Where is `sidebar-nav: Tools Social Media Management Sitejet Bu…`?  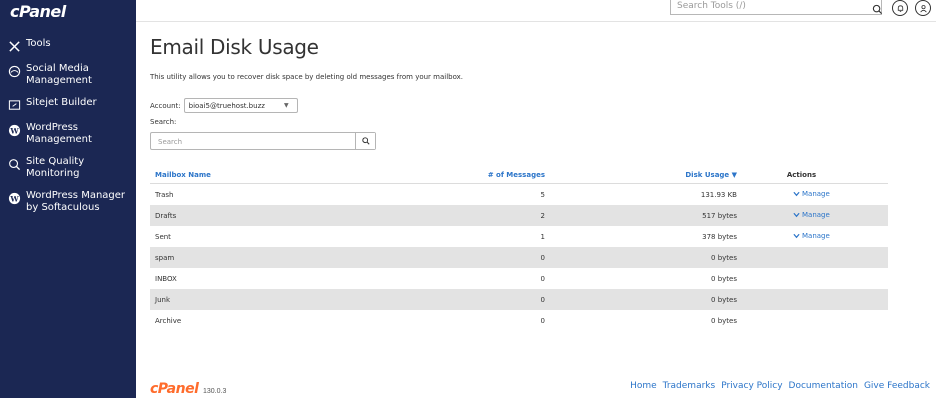
sidebar-nav: Tools Social Media Management Sitejet Bu… is located at coordinates (68, 131).